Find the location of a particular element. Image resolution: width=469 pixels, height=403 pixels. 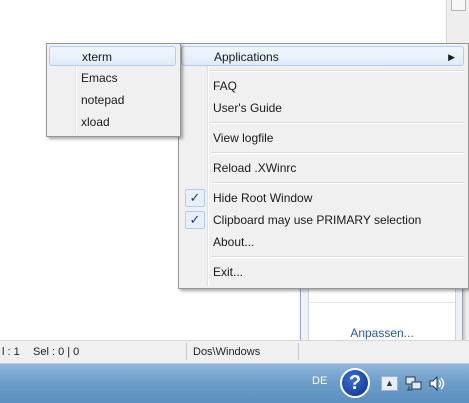

menu-item-label: FAQ is located at coordinates (225, 86).